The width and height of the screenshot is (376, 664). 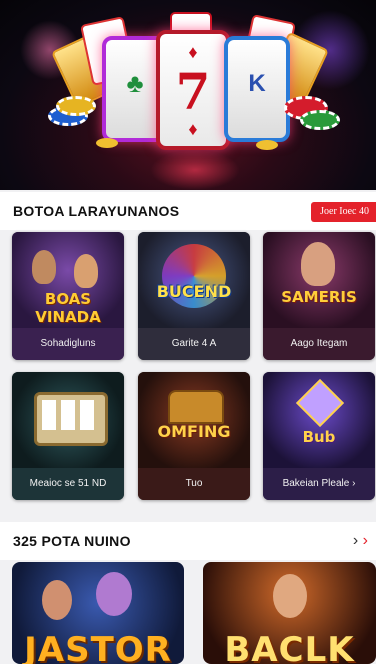 I want to click on slot-reel-right: K, so click(x=257, y=89).